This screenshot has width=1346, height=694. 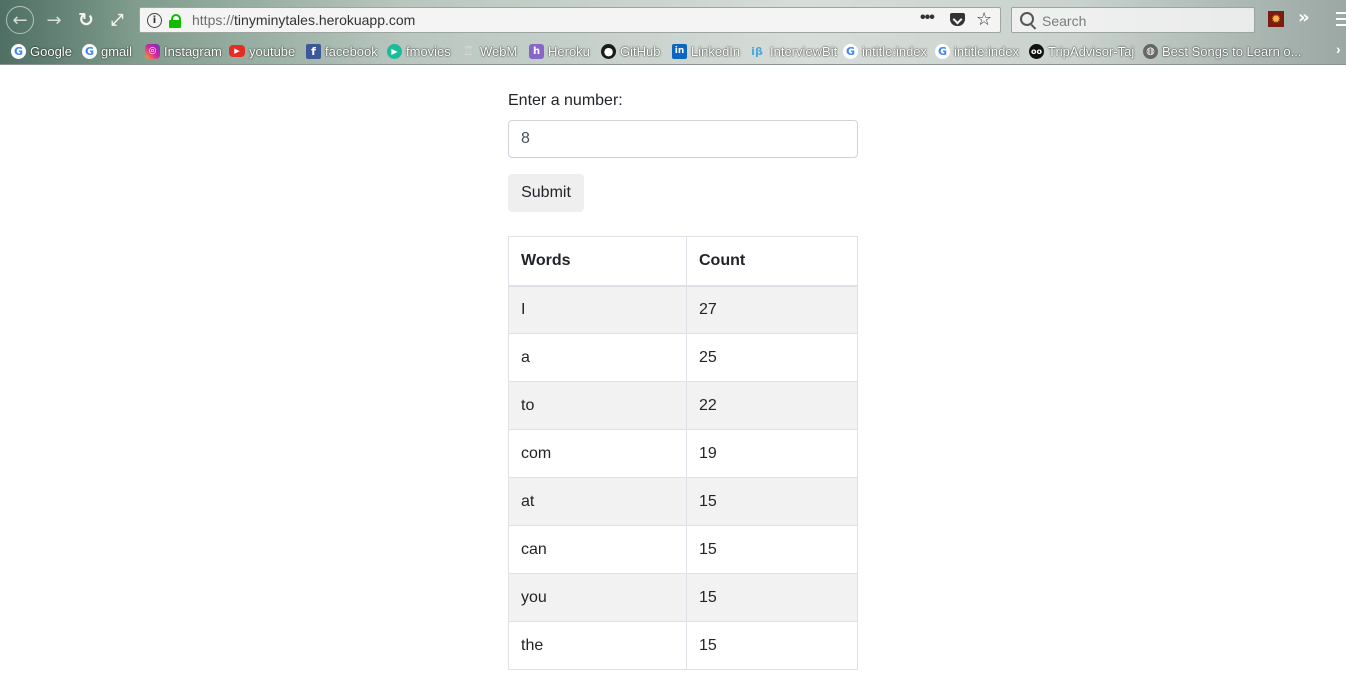 I want to click on bookmarks-overflow-chevron-icon: ›, so click(x=1338, y=49).